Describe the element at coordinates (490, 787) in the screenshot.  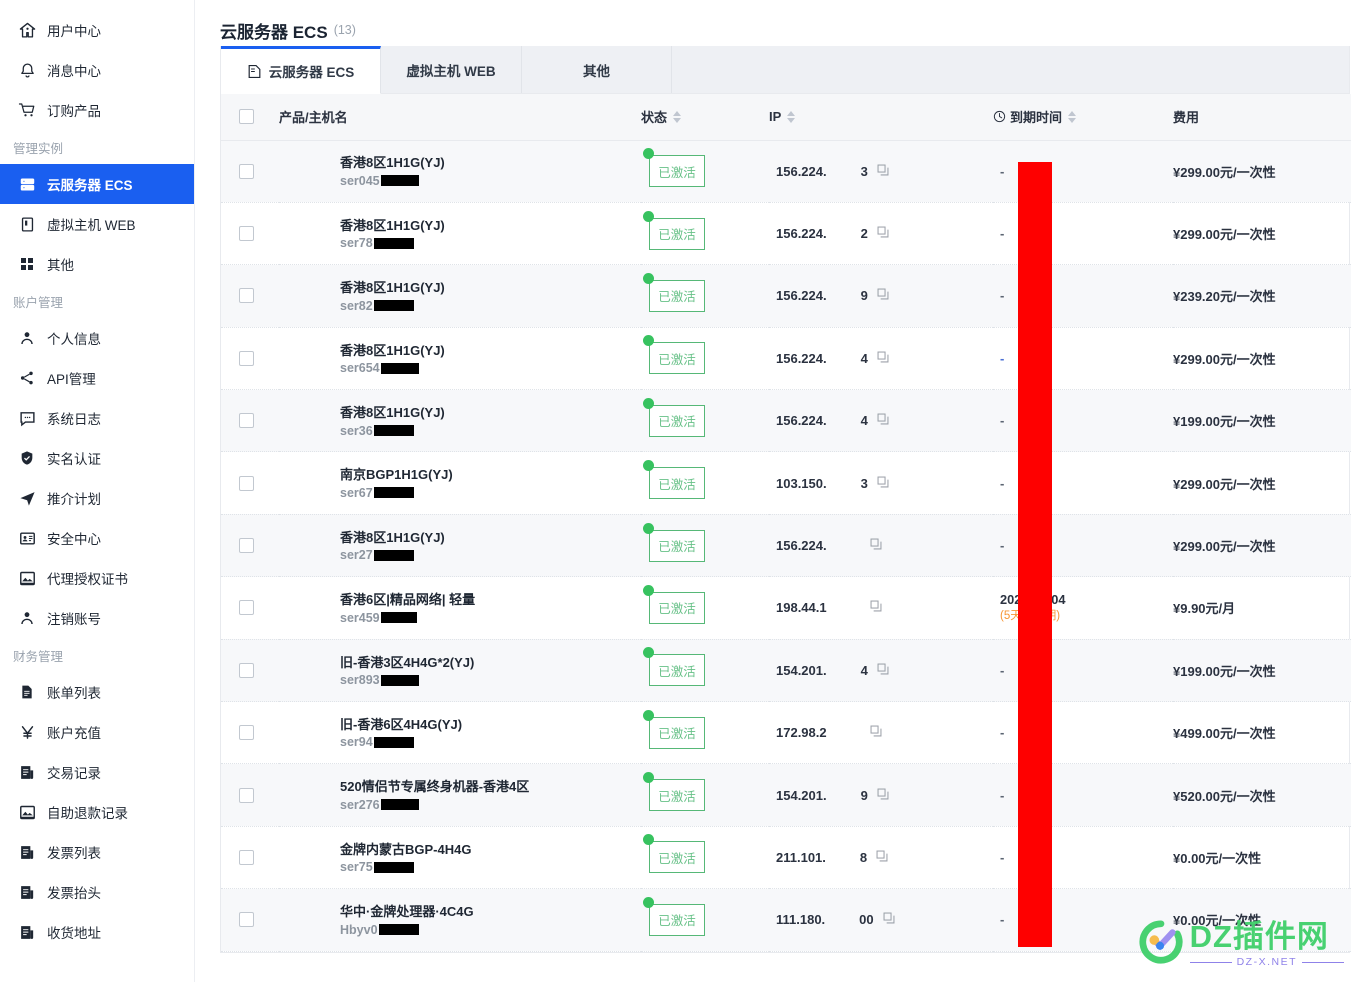
I see `product-name: 520情侣节专属终身机器-香港4区` at that location.